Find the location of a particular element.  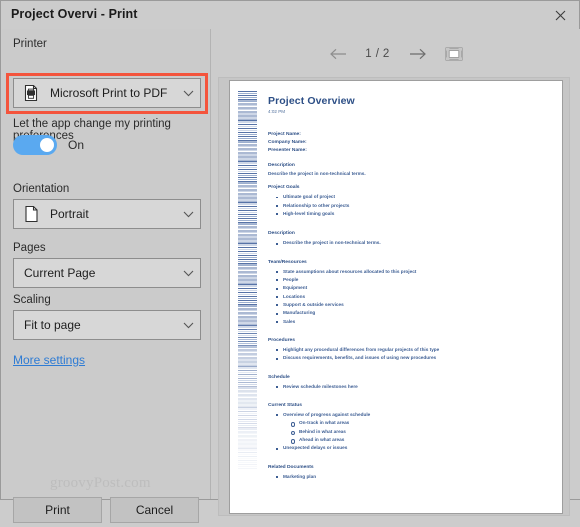

list-item: Unexpected delays or issues is located at coordinates (411, 448).